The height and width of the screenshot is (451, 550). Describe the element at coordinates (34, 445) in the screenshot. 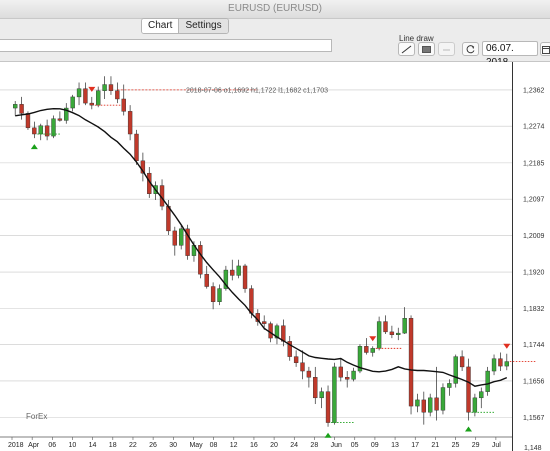

I see `x-tick-label: Apr` at that location.